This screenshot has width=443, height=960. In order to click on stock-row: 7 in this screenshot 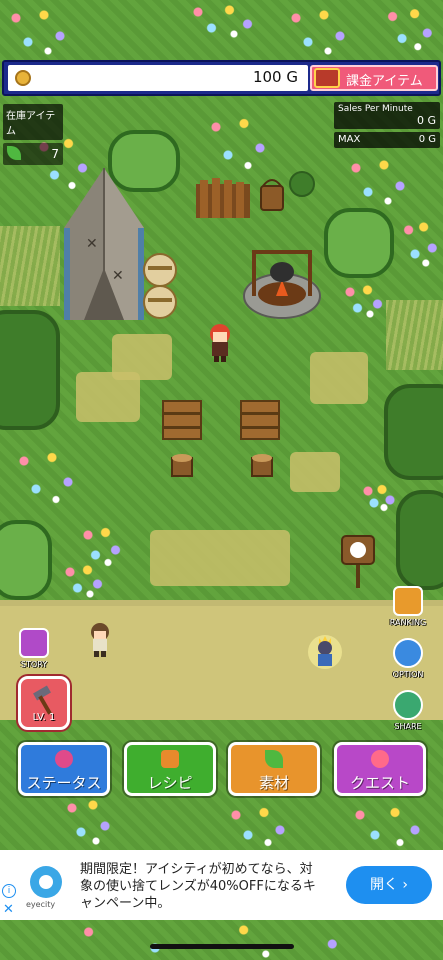, I will do `click(33, 154)`.